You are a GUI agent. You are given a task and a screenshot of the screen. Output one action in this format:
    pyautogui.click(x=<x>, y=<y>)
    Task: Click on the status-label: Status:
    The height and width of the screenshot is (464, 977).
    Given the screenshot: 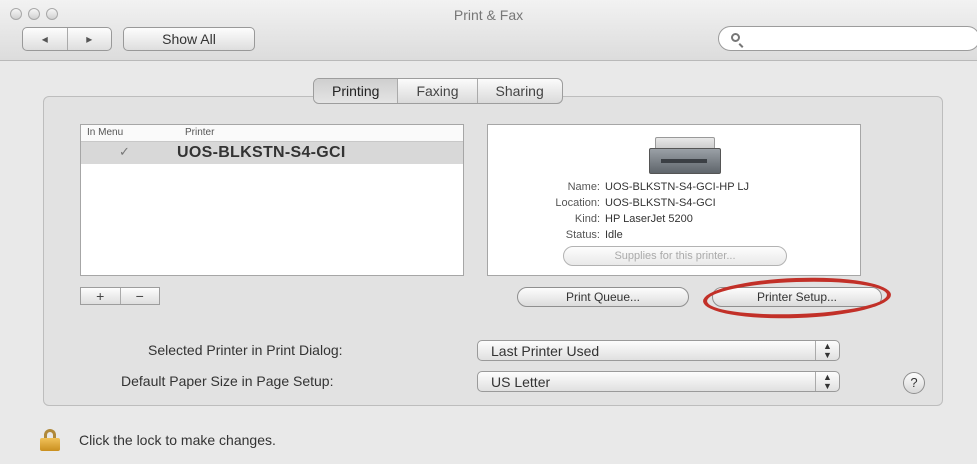 What is the action you would take?
    pyautogui.click(x=582, y=235)
    